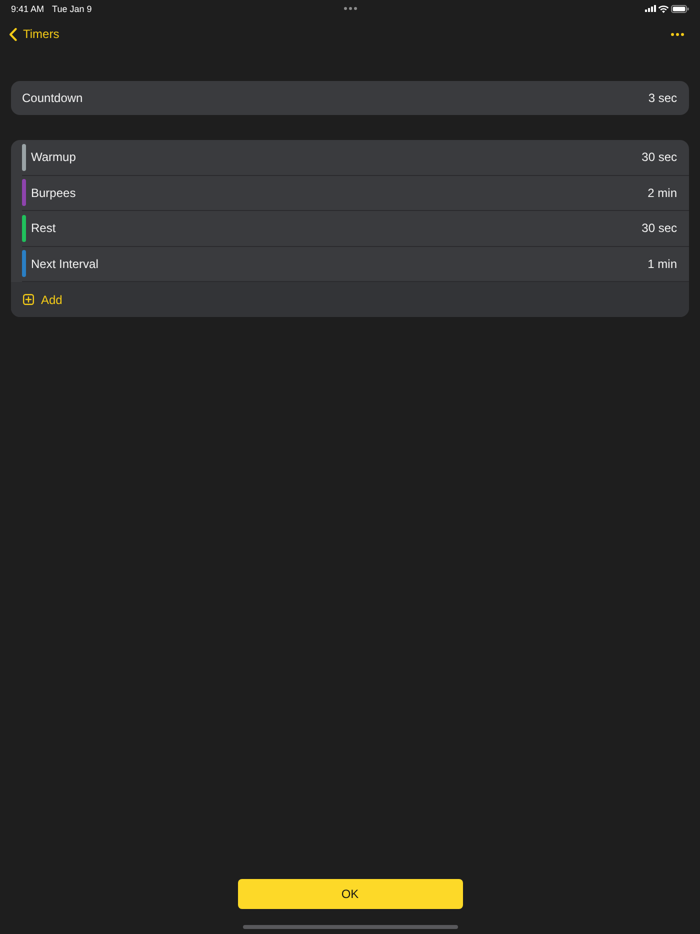  What do you see at coordinates (34, 34) in the screenshot?
I see `back-button: Timers` at bounding box center [34, 34].